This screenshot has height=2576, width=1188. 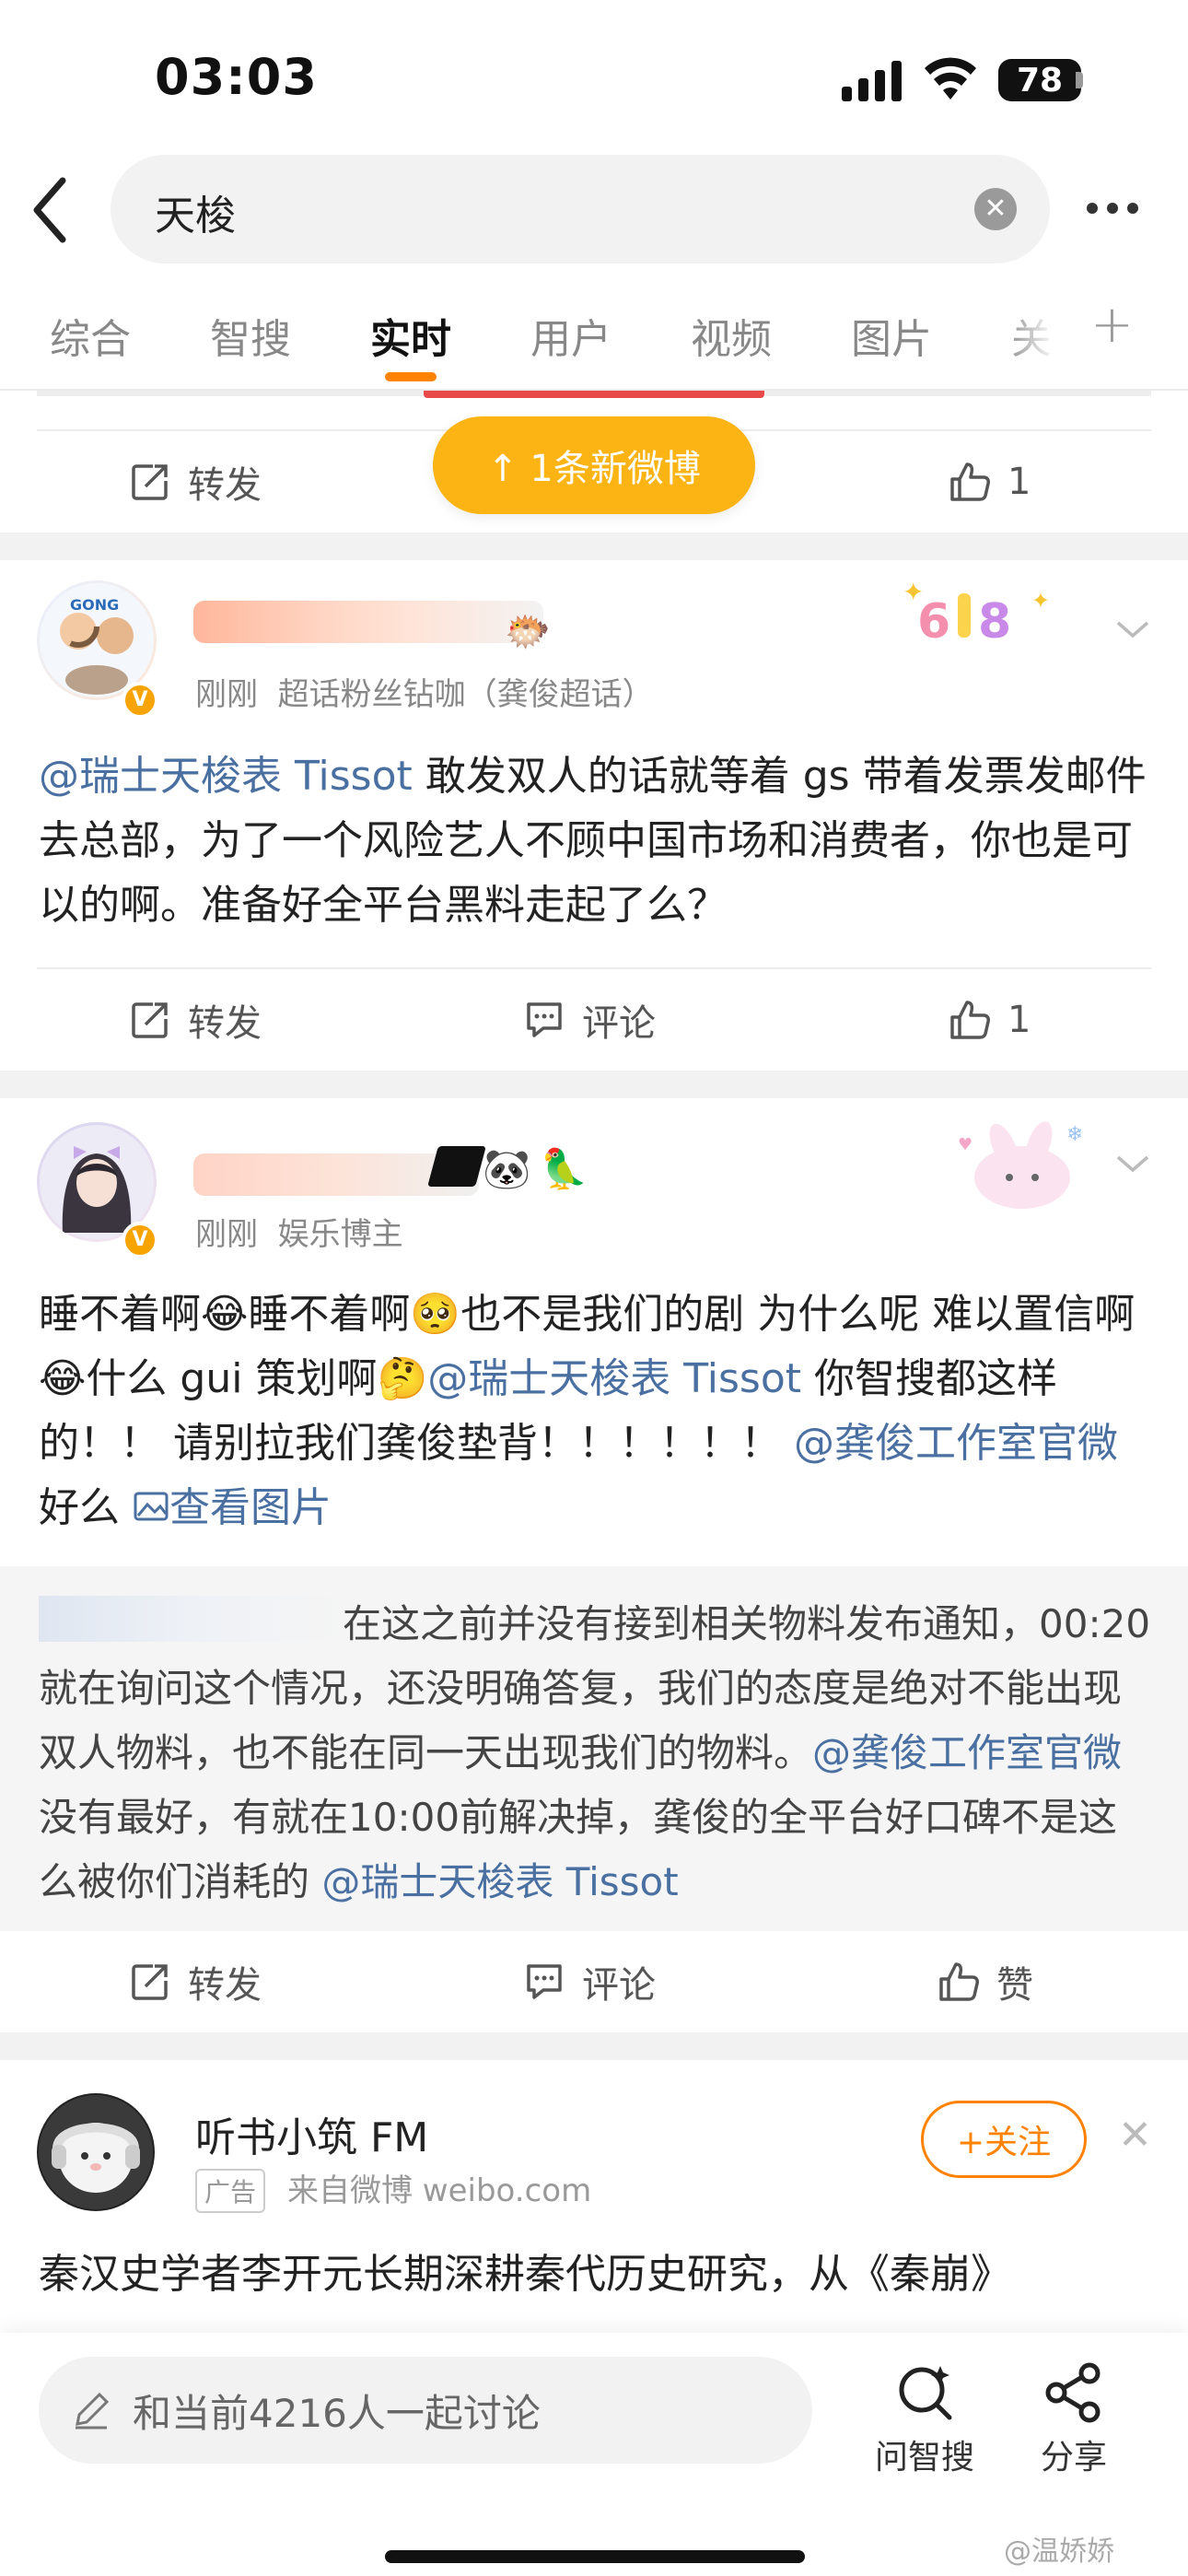 I want to click on post-time: 刚刚, so click(x=226, y=694).